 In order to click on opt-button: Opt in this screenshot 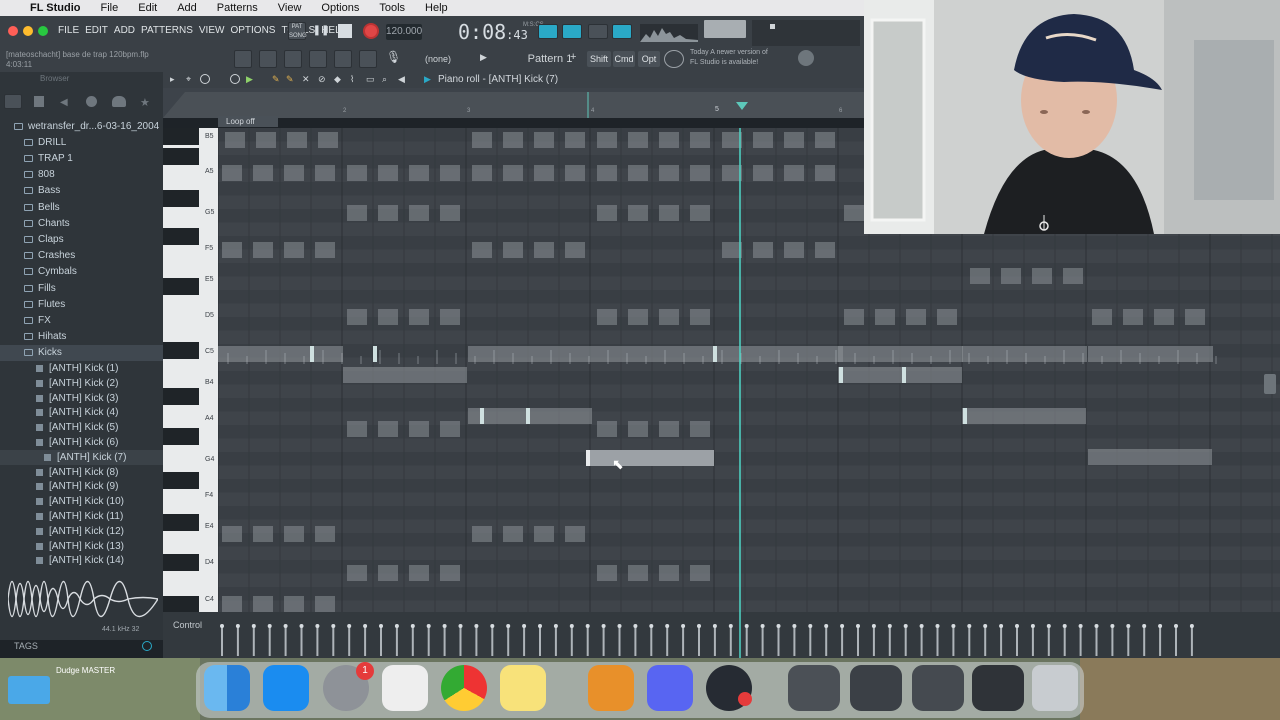, I will do `click(649, 59)`.